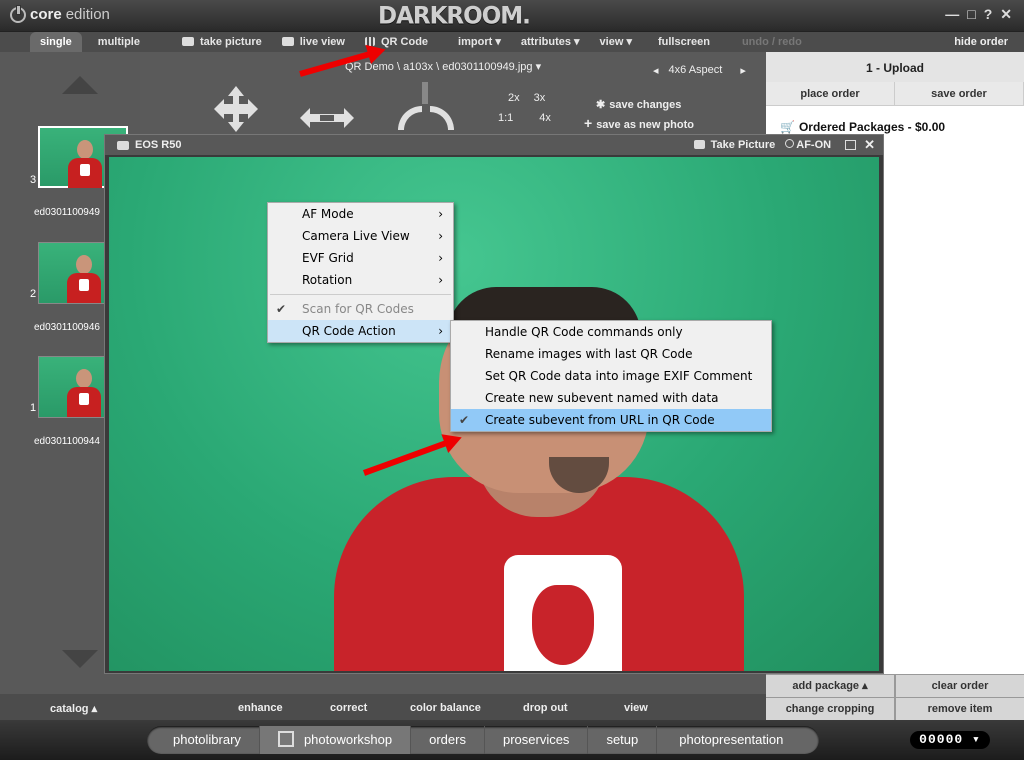 This screenshot has width=1024, height=760. I want to click on live-view-button: live view, so click(313, 42).